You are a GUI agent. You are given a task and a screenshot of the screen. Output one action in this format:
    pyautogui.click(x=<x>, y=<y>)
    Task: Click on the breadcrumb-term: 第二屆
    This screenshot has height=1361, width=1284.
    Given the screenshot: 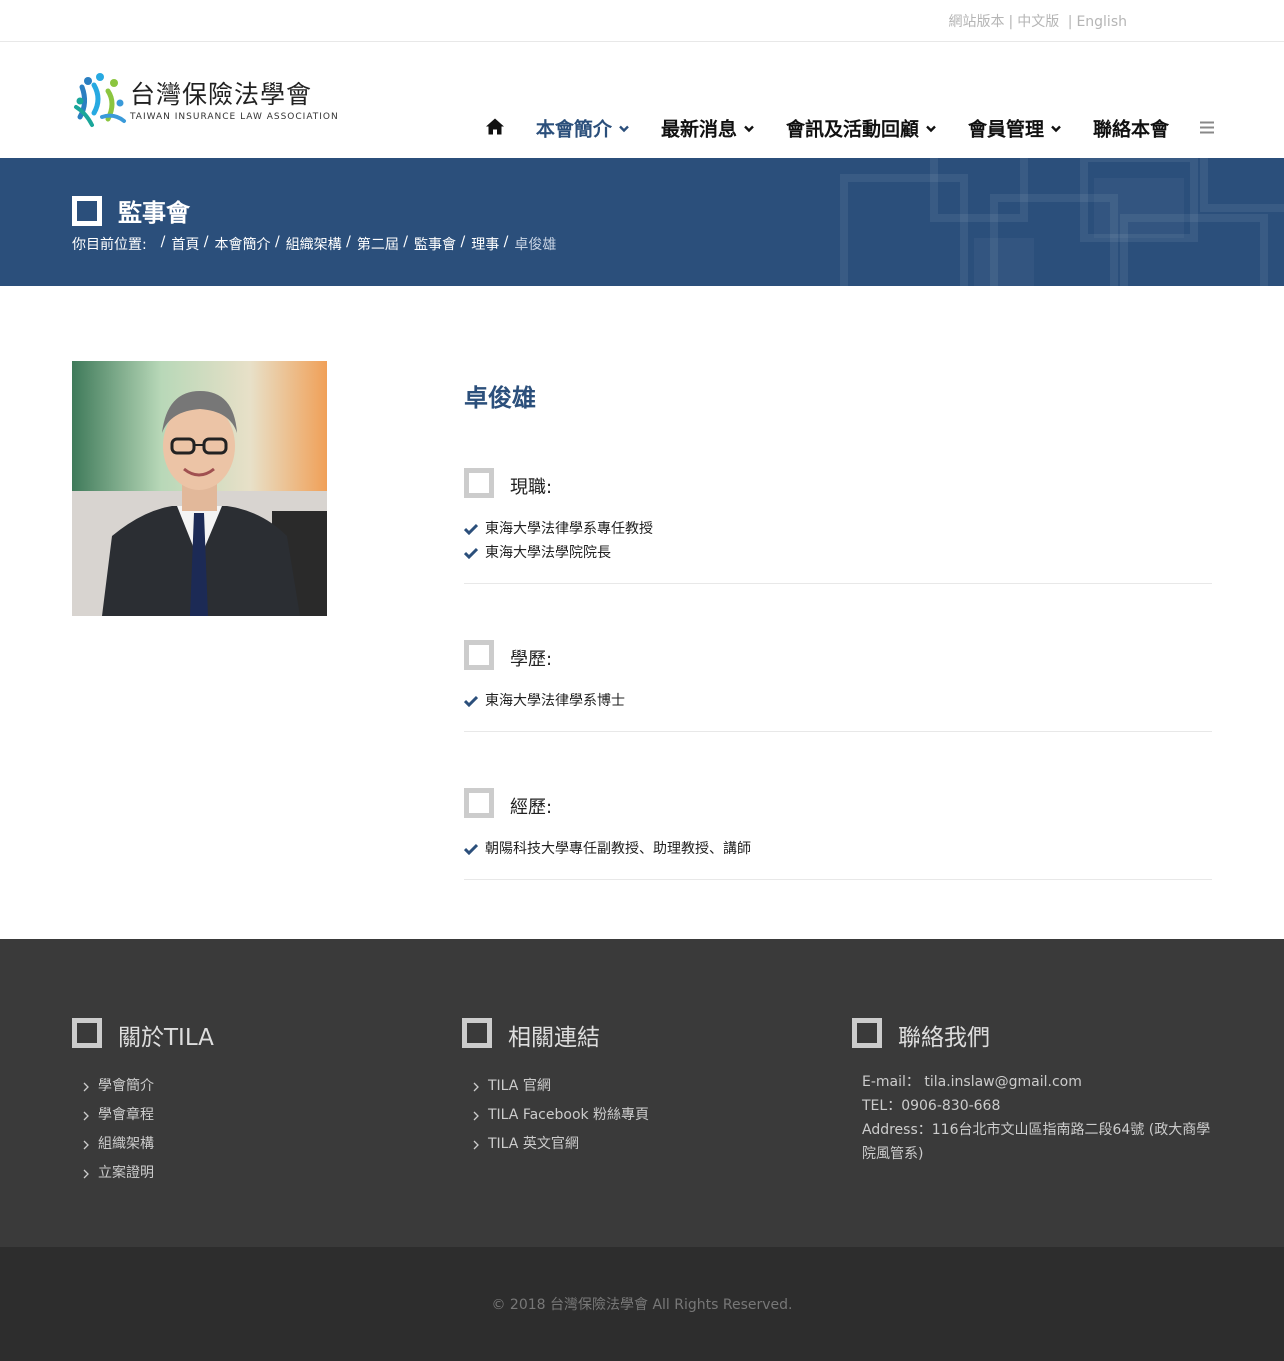 What is the action you would take?
    pyautogui.click(x=378, y=244)
    